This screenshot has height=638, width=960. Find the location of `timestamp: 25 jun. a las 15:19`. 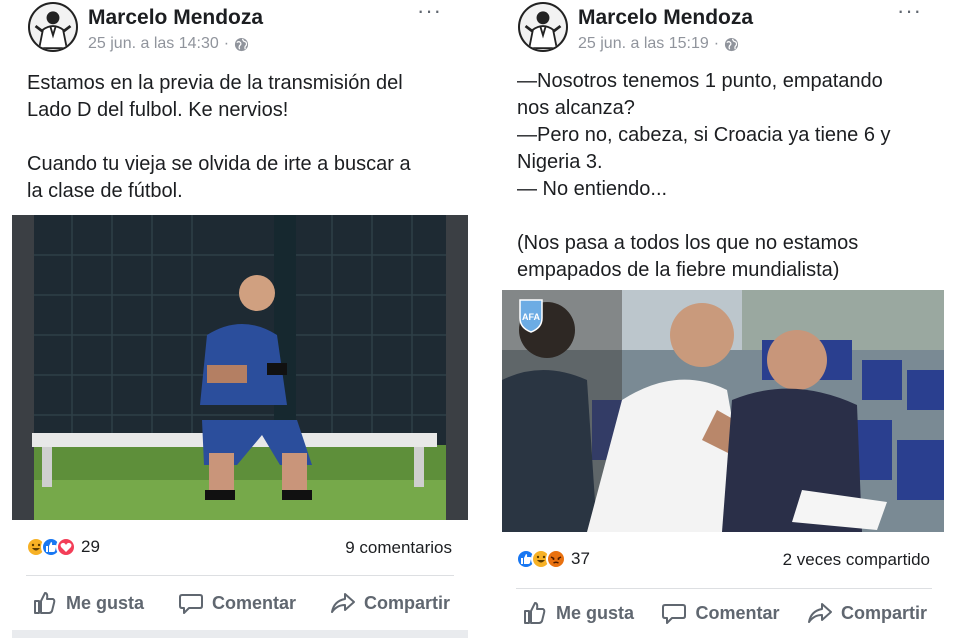

timestamp: 25 jun. a las 15:19 is located at coordinates (643, 44).